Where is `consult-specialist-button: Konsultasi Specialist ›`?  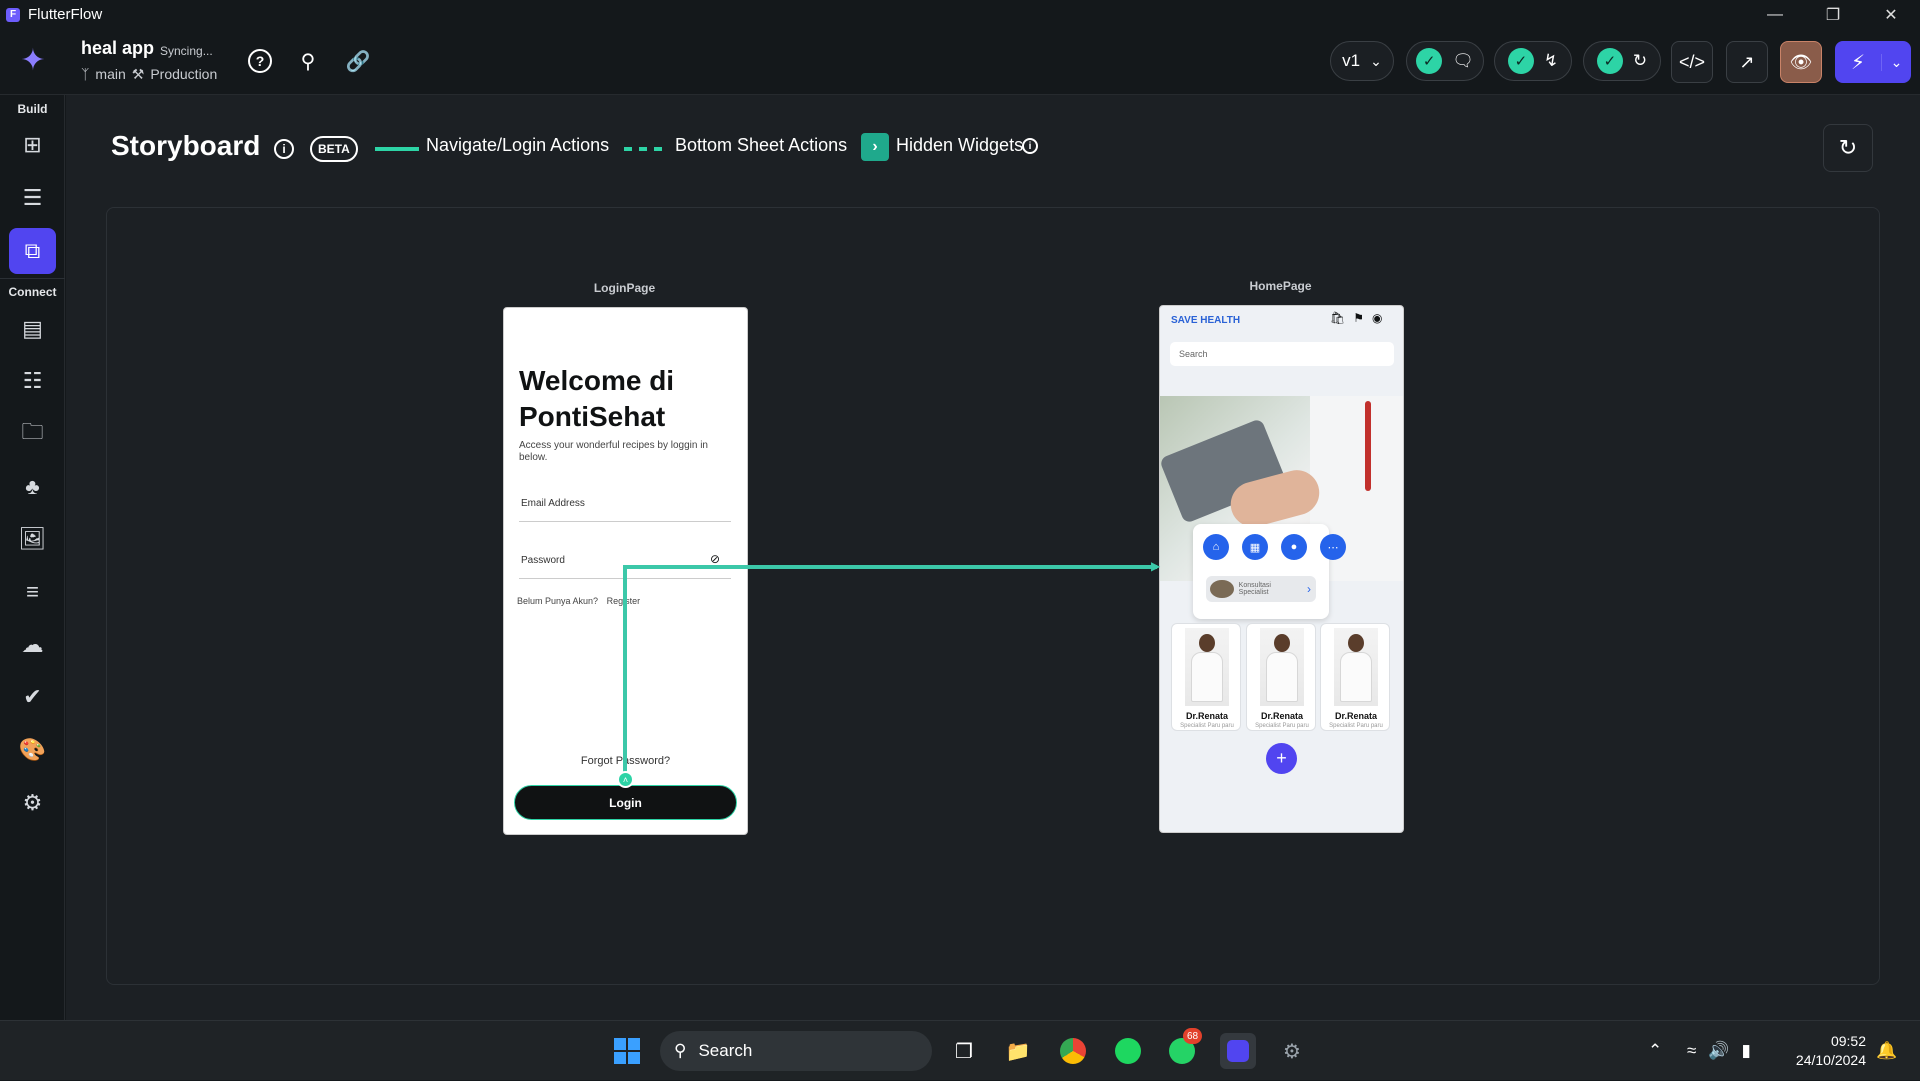
consult-specialist-button: Konsultasi Specialist › is located at coordinates (1261, 589).